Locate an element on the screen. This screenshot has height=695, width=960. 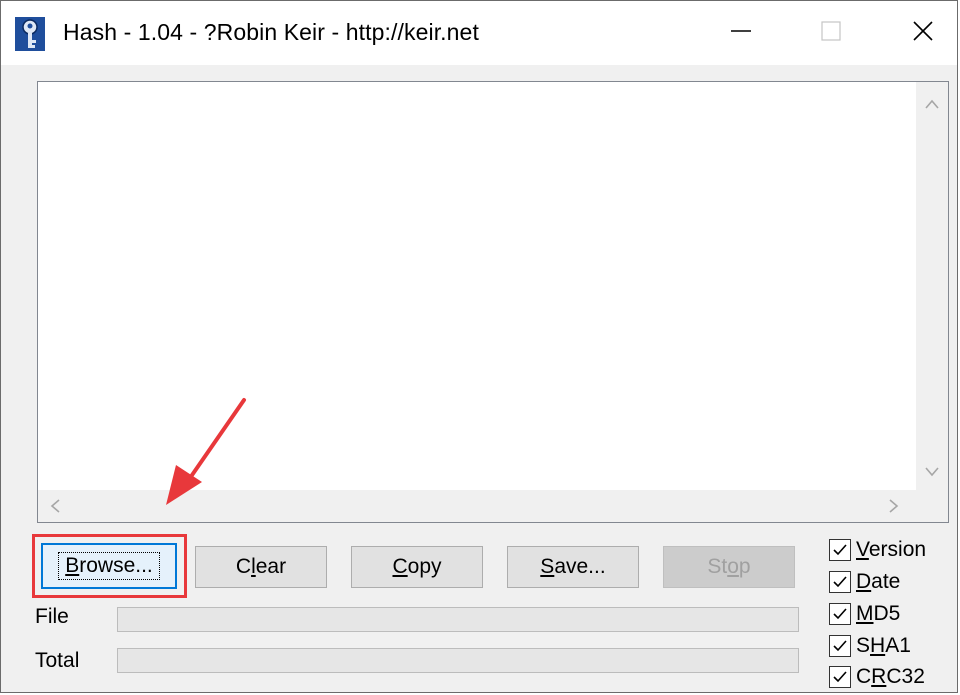
stop-button: Stop is located at coordinates (729, 567).